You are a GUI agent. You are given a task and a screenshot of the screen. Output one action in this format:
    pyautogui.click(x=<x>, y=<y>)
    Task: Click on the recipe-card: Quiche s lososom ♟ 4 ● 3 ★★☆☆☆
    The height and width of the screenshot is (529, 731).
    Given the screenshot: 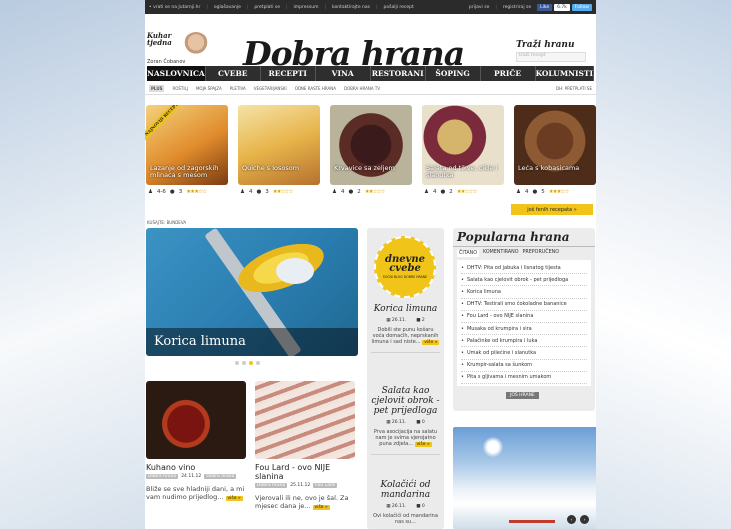 What is the action you would take?
    pyautogui.click(x=279, y=150)
    